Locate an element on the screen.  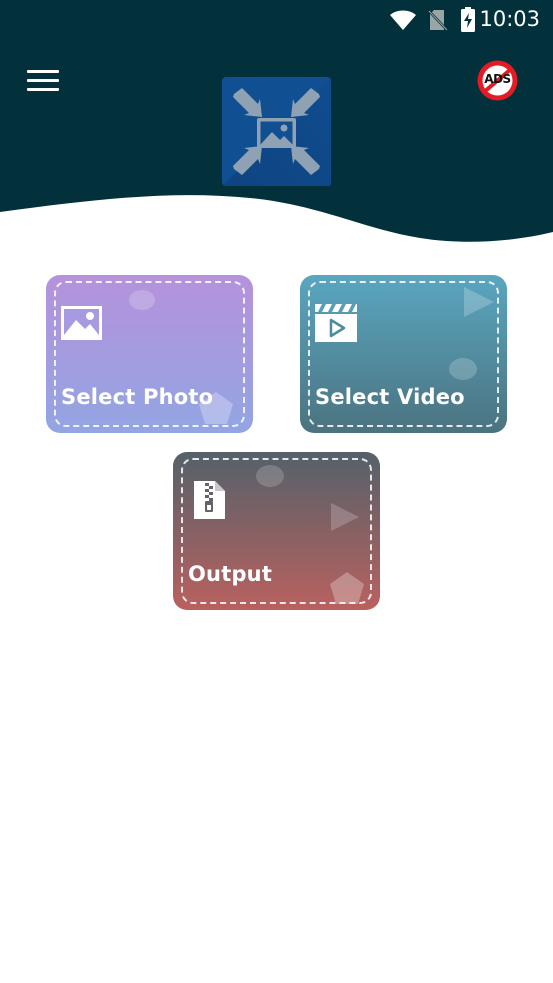
select-video-button: Select Video is located at coordinates (403, 354).